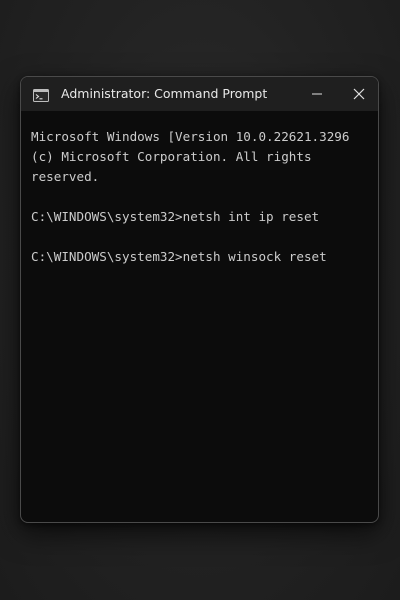  What do you see at coordinates (41, 94) in the screenshot?
I see `command-prompt-icon` at bounding box center [41, 94].